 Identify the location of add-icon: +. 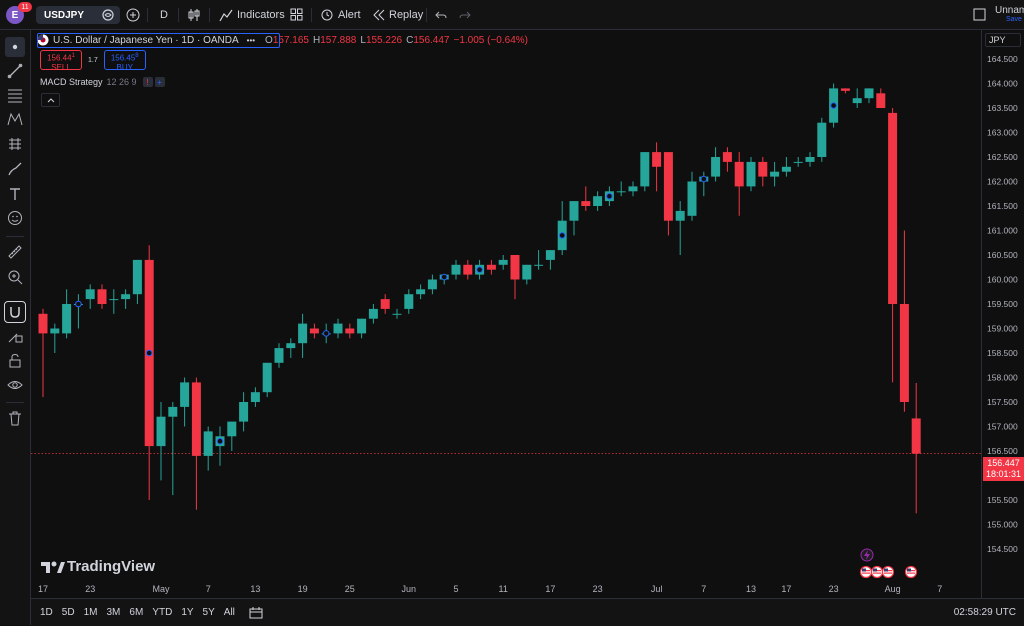
(159, 82).